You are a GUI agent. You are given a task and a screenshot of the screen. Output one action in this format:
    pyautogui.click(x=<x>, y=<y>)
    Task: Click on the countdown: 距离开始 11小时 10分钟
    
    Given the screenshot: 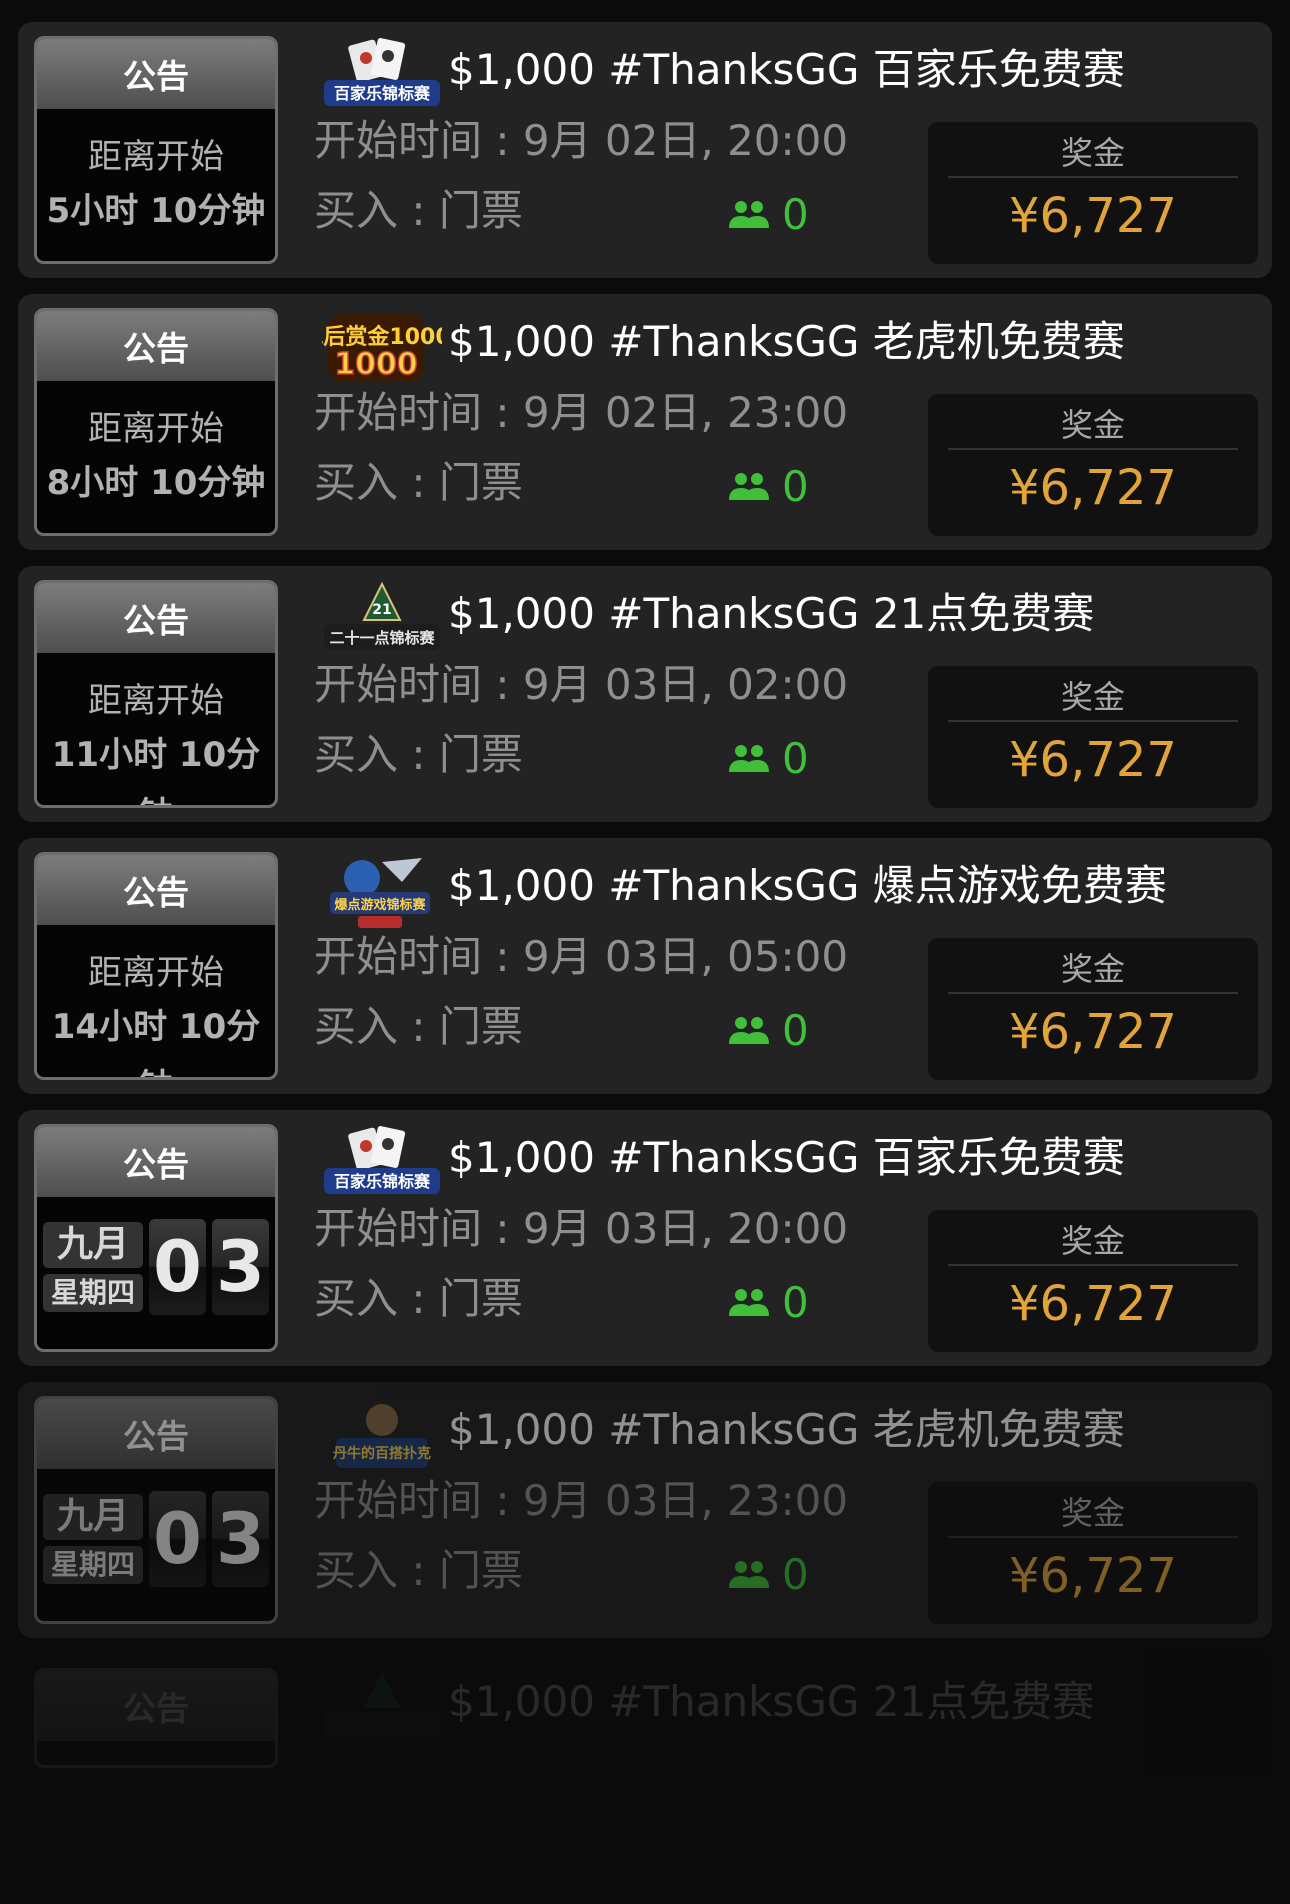 What is the action you would take?
    pyautogui.click(x=156, y=729)
    